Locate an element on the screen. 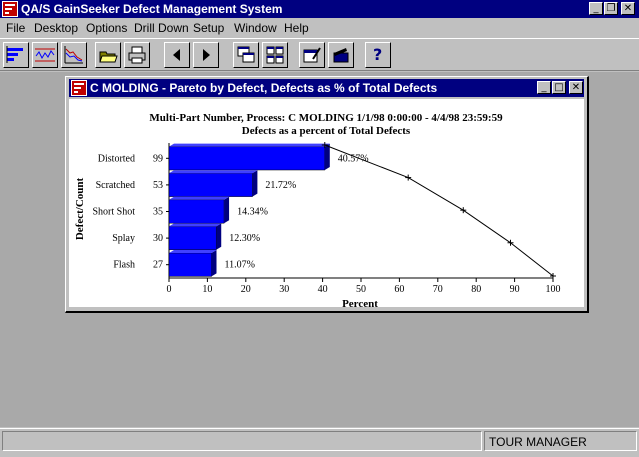  arrow-left-icon is located at coordinates (176, 55).